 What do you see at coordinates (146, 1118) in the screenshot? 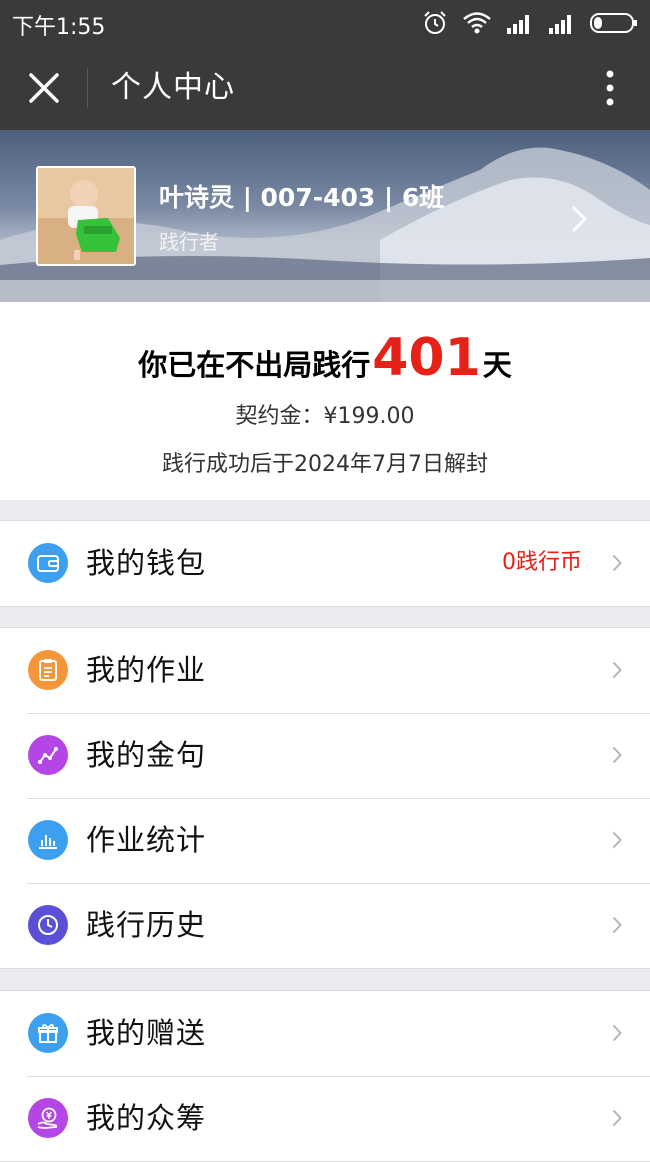
I see `menu-label-crowdfunding: 我的众筹` at bounding box center [146, 1118].